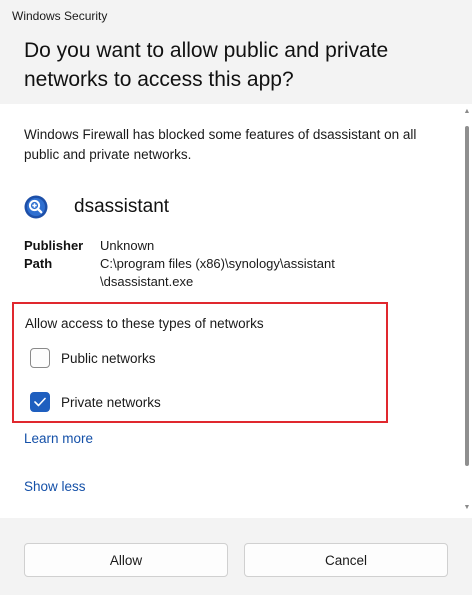 Image resolution: width=472 pixels, height=595 pixels. What do you see at coordinates (122, 206) in the screenshot?
I see `app-name: dsassistant` at bounding box center [122, 206].